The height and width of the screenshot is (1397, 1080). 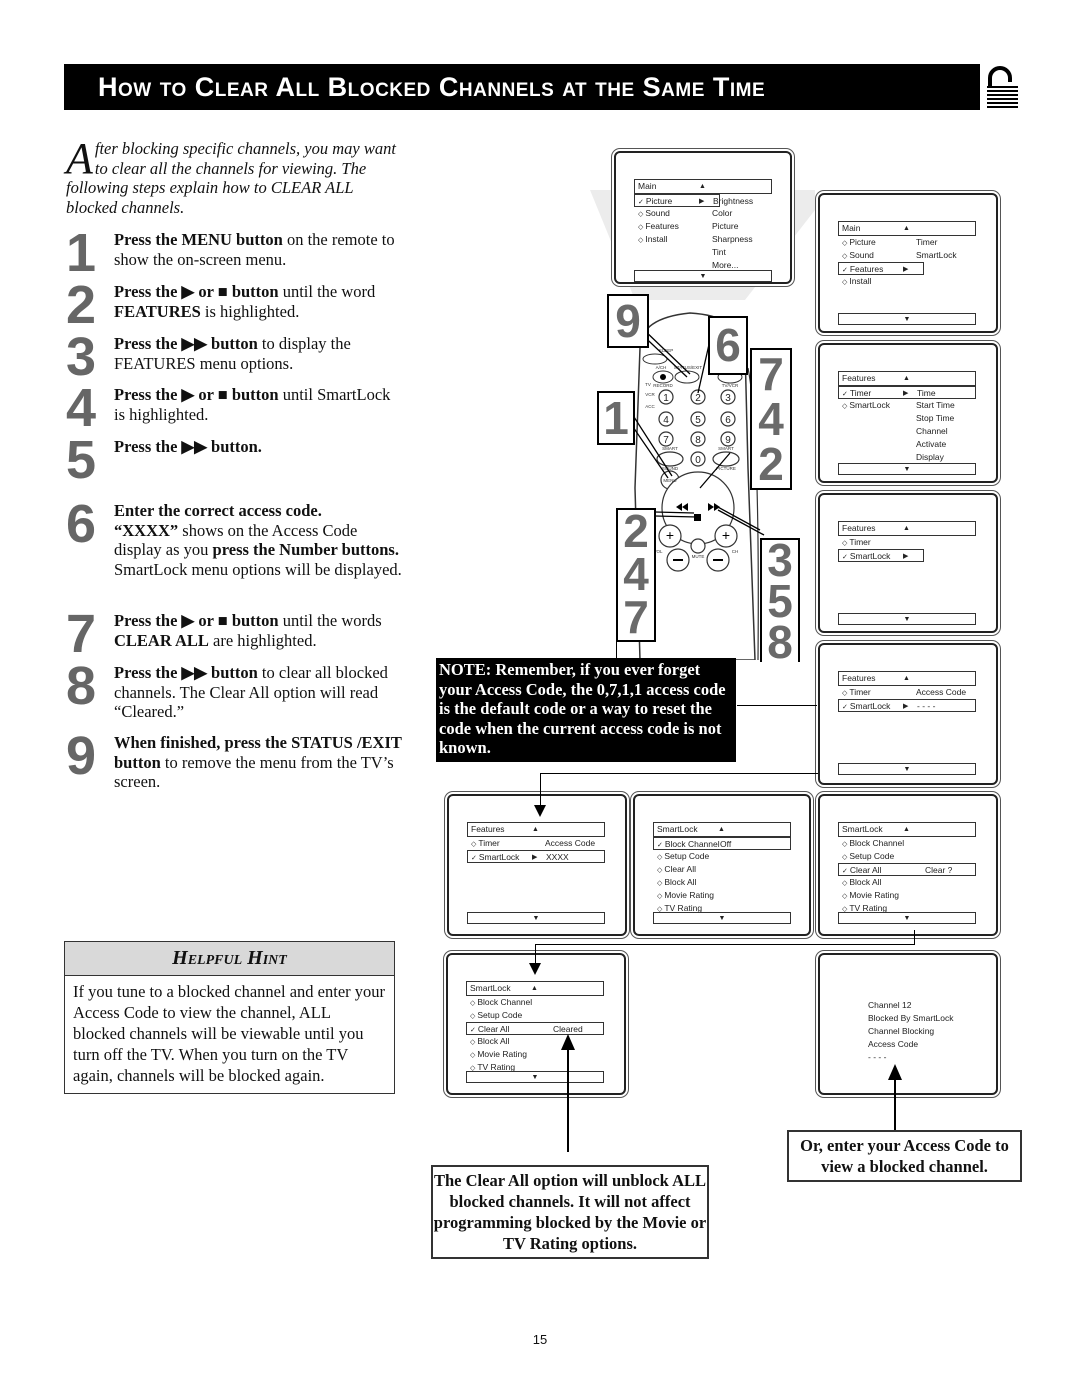 I want to click on menu-value: Access Code, so click(x=941, y=692).